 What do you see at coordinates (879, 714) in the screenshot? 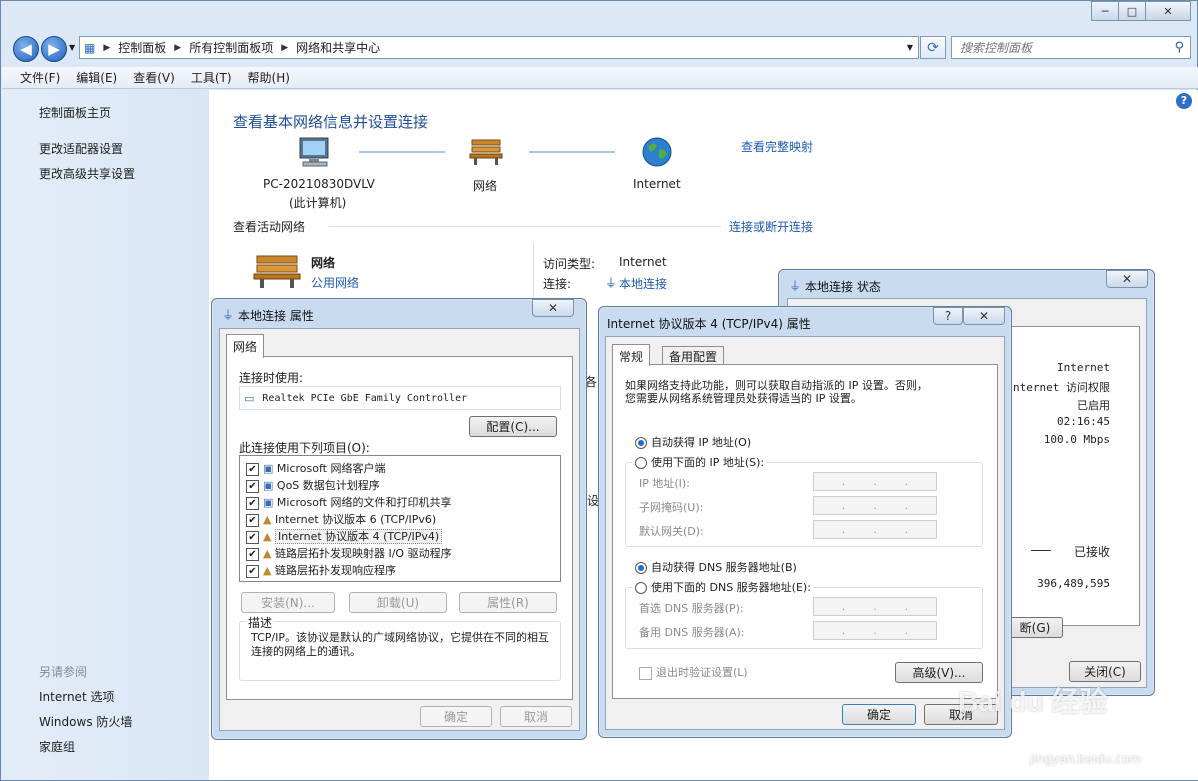
I see `ipv4-ok-button: 确定` at bounding box center [879, 714].